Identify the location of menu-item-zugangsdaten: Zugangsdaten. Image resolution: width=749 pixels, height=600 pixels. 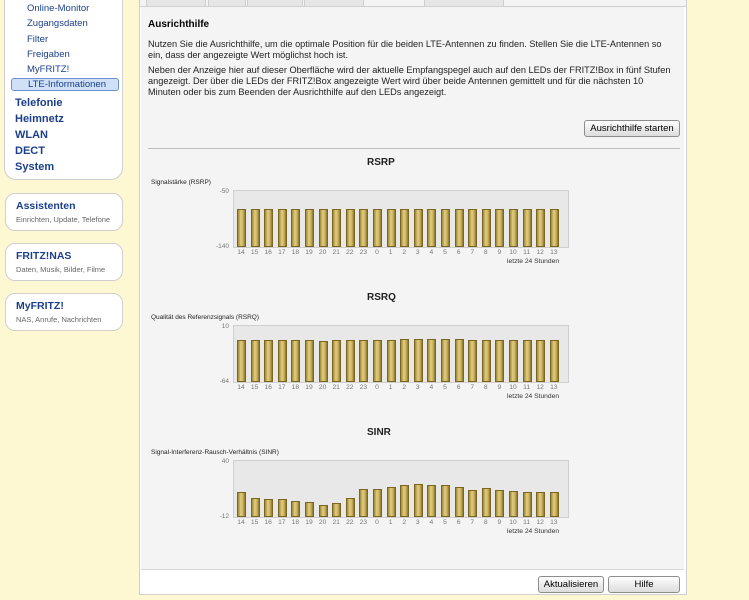
(57, 23).